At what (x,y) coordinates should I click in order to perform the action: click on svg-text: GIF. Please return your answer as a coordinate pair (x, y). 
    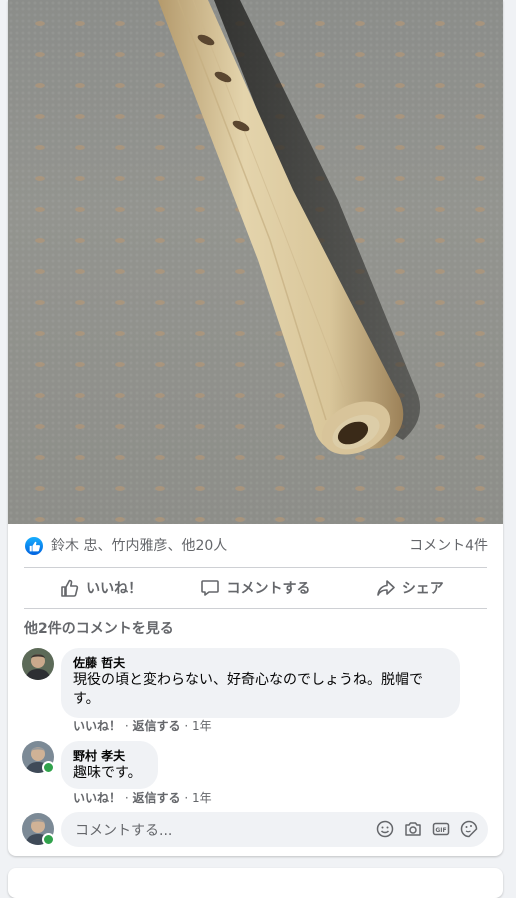
    Looking at the image, I should click on (440, 830).